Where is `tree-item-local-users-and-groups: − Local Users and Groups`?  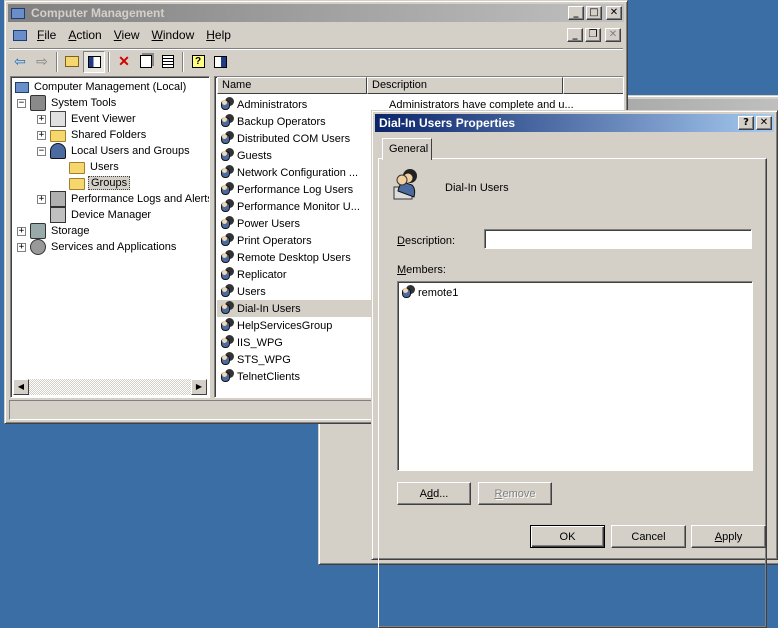
tree-item-local-users-and-groups: − Local Users and Groups is located at coordinates (114, 151).